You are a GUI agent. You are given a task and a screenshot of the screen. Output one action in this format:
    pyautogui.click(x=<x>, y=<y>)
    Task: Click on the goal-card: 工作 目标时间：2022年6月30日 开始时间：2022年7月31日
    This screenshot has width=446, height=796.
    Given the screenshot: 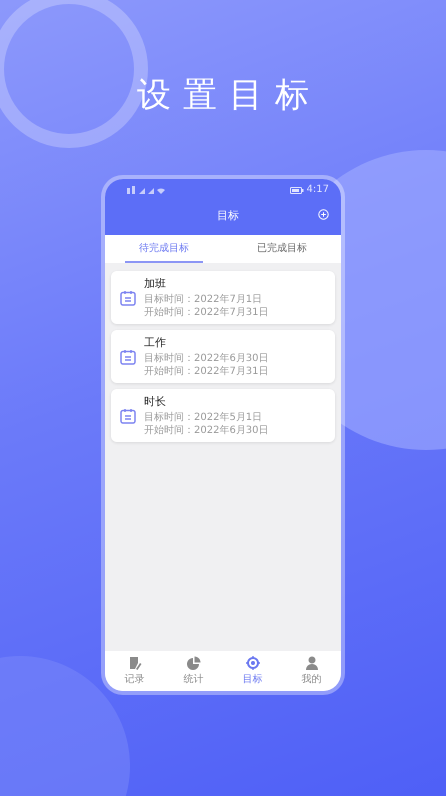 What is the action you would take?
    pyautogui.click(x=223, y=356)
    